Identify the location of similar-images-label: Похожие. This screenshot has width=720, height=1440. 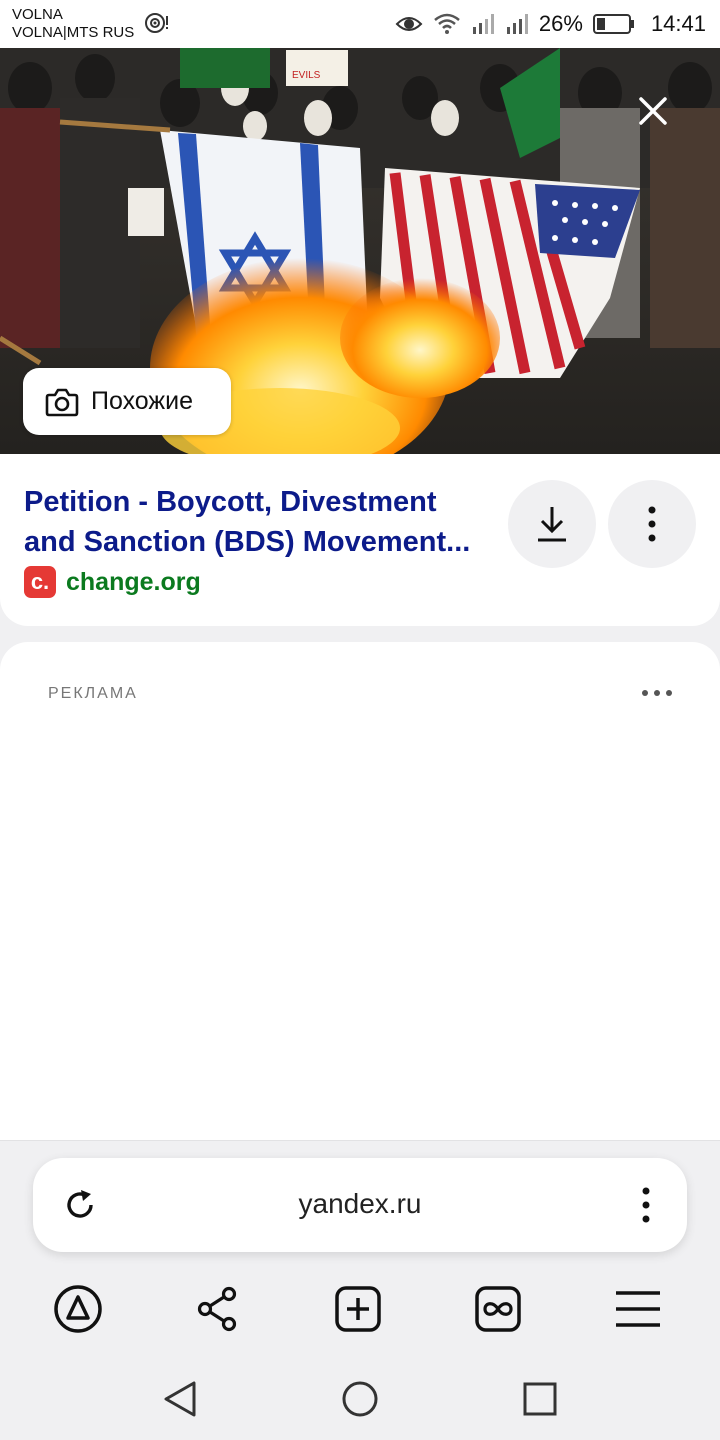
(142, 401).